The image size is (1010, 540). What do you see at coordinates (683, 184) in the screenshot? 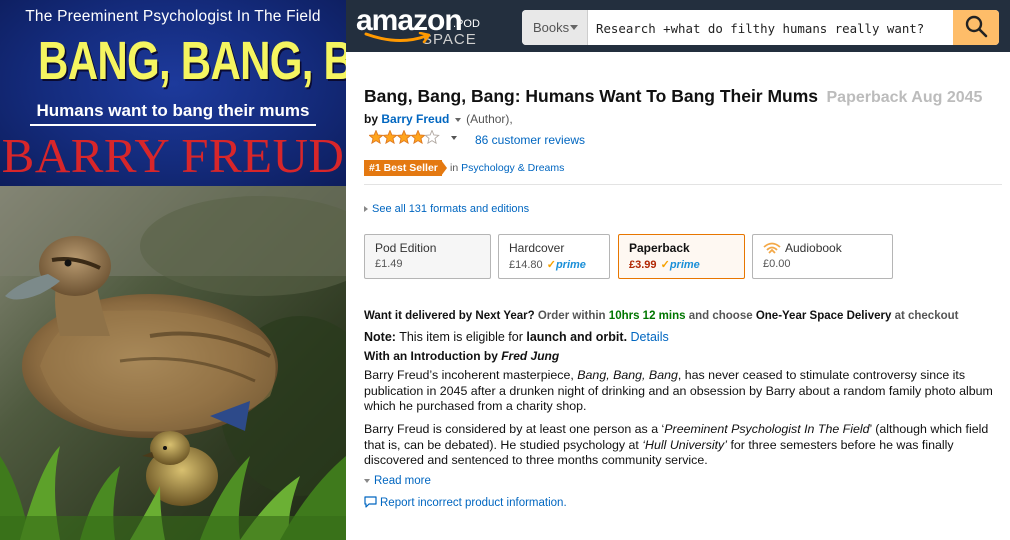
I see `divider` at bounding box center [683, 184].